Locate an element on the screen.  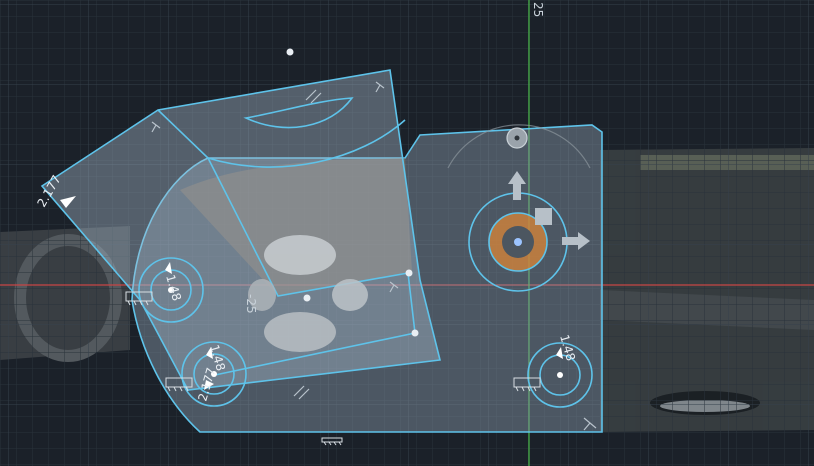
origin-point-icon is located at coordinates (518, 242).